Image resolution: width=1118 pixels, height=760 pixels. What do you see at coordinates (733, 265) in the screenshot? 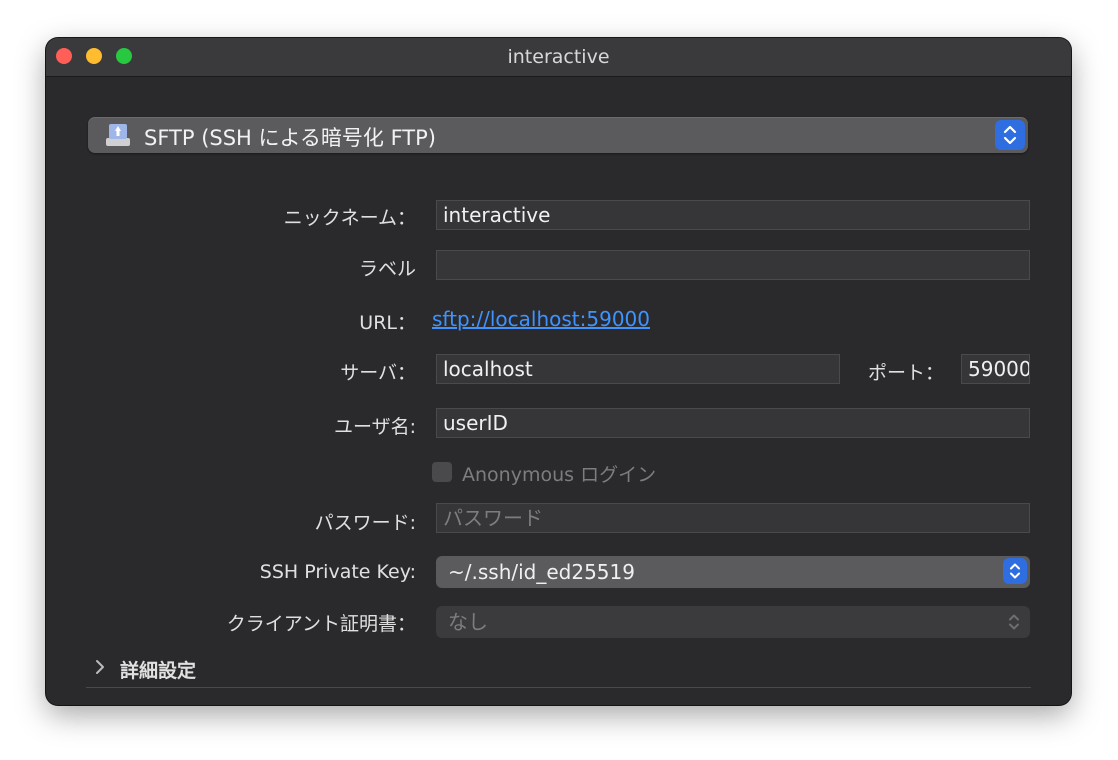
I see `label-field` at bounding box center [733, 265].